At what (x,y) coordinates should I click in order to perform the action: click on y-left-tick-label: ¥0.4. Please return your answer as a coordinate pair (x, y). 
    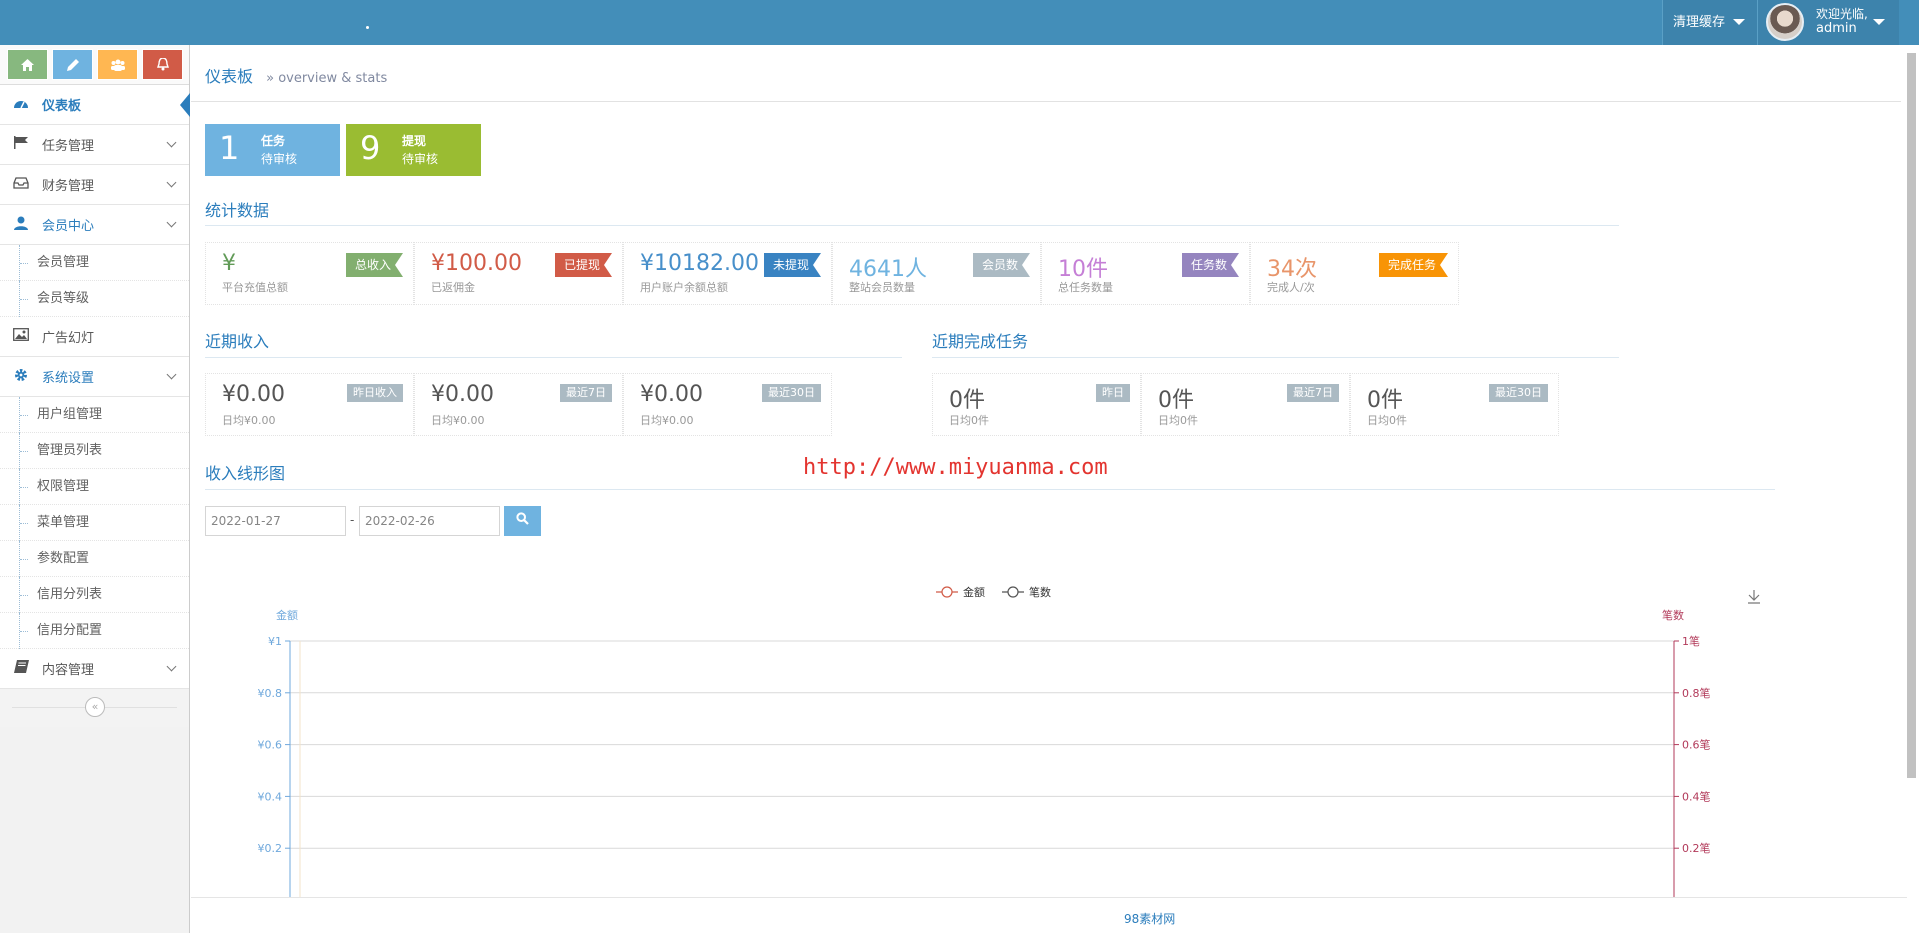
    Looking at the image, I should click on (270, 796).